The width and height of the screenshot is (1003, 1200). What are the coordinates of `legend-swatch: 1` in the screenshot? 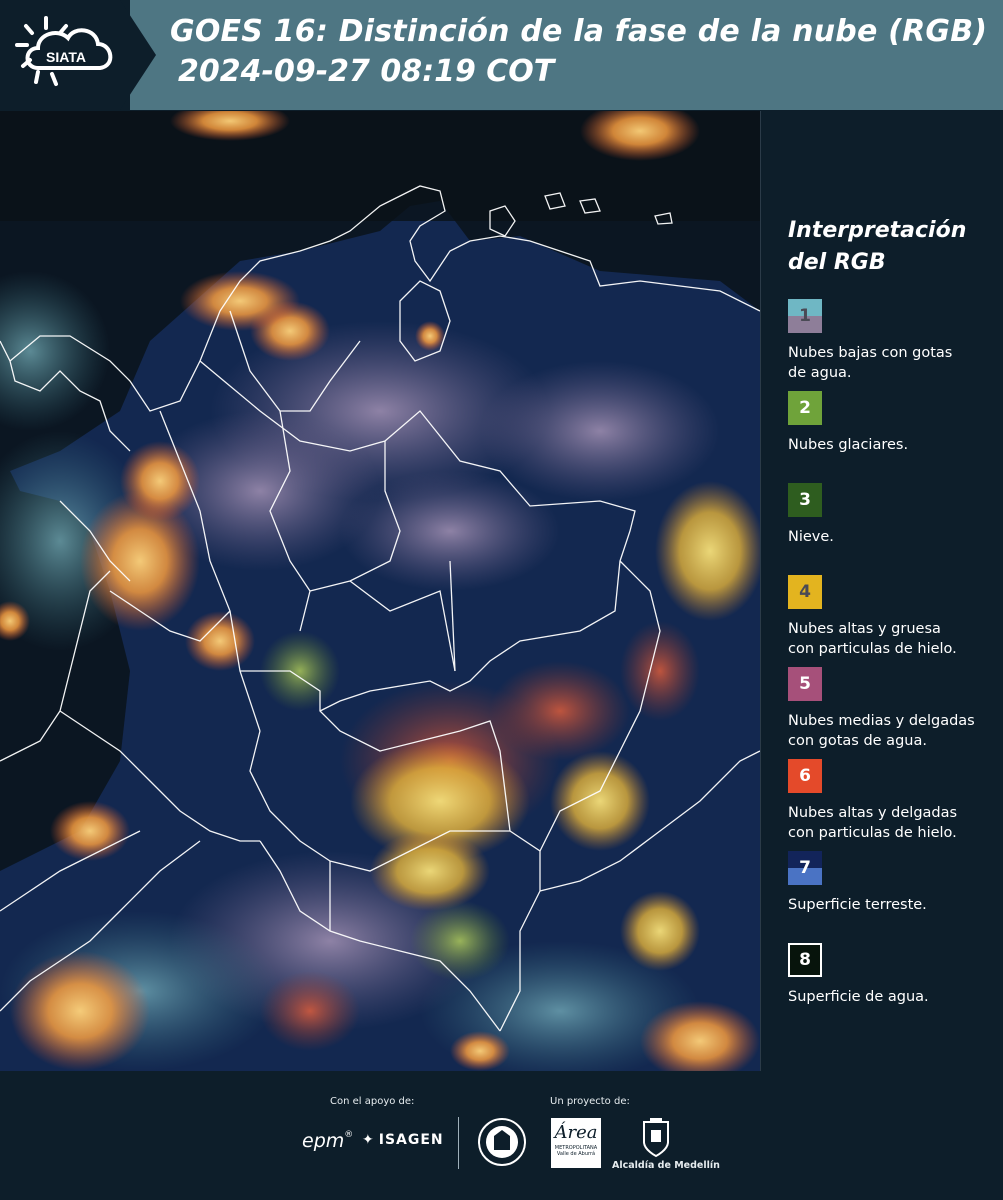 It's located at (805, 316).